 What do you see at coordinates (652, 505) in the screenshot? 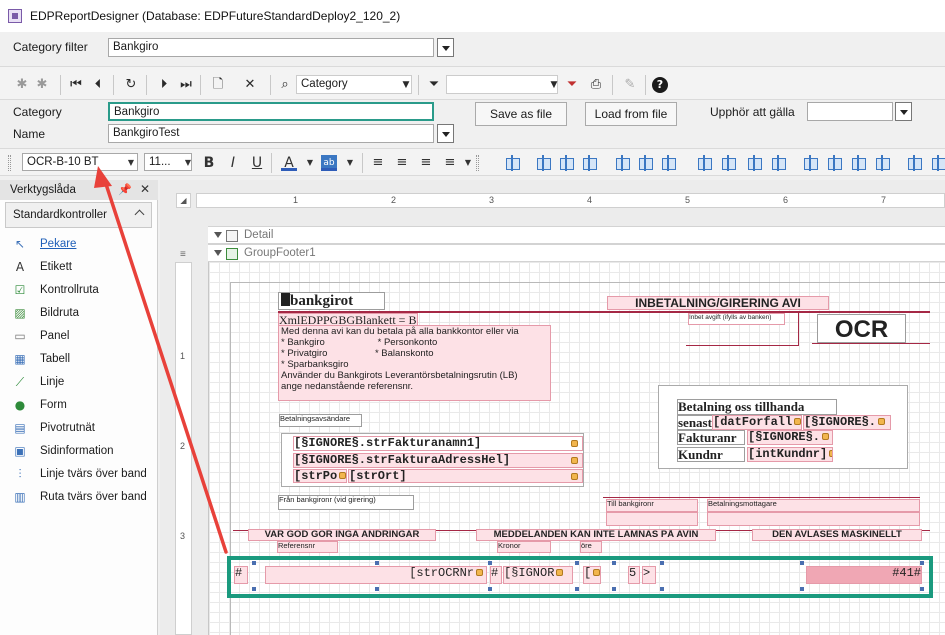
I see `to-bankgiro-label: Till bankgironr` at bounding box center [652, 505].